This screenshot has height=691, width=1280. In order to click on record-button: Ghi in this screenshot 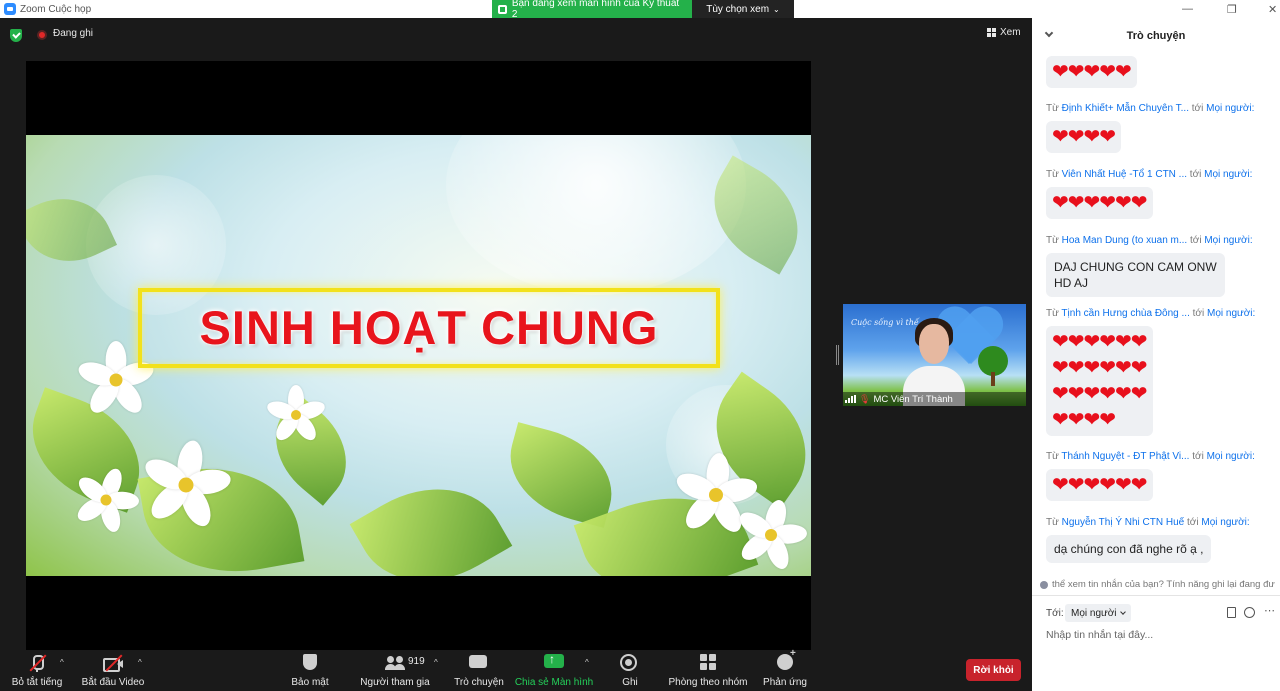, I will do `click(630, 670)`.